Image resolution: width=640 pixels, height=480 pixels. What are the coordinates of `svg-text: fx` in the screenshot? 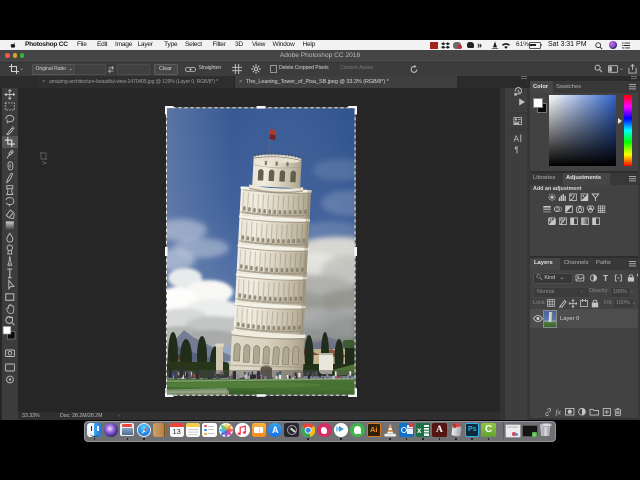 It's located at (559, 411).